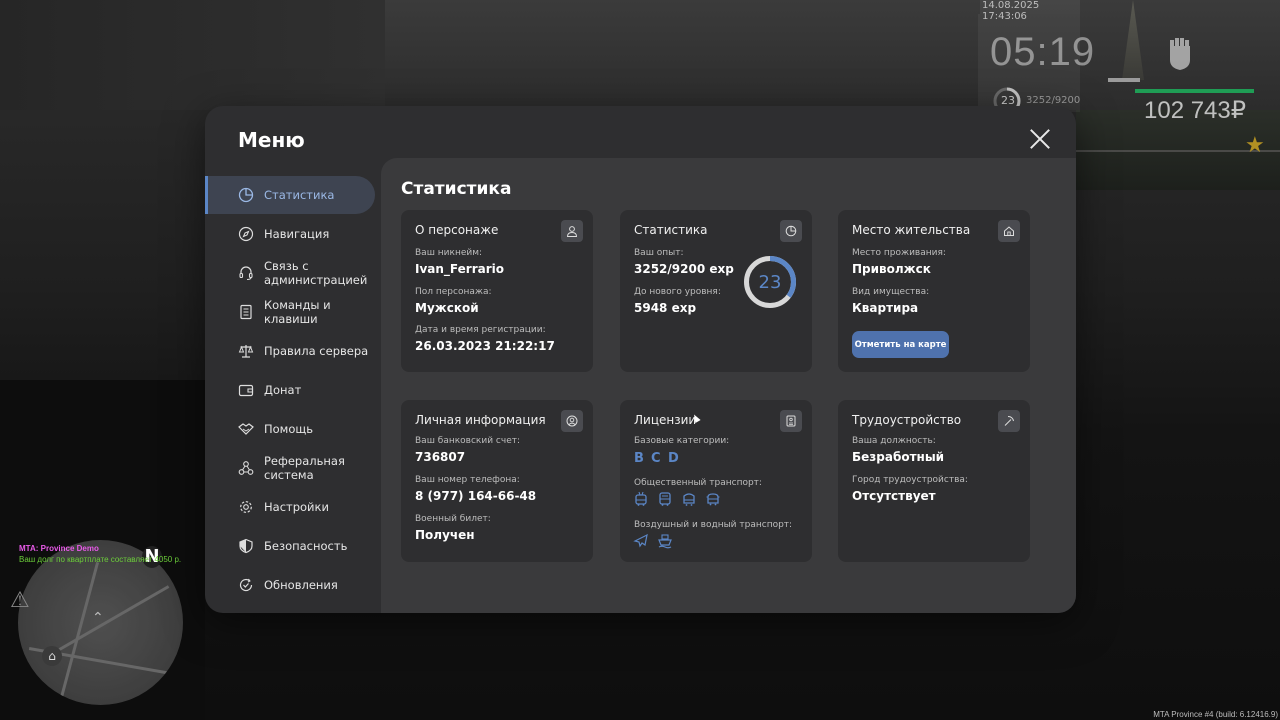 The height and width of the screenshot is (720, 1280). What do you see at coordinates (290, 546) in the screenshot?
I see `sidebar-item-security: Безопасность` at bounding box center [290, 546].